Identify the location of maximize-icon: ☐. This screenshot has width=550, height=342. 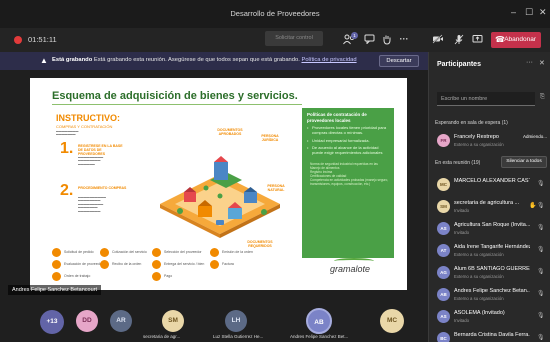
(529, 12).